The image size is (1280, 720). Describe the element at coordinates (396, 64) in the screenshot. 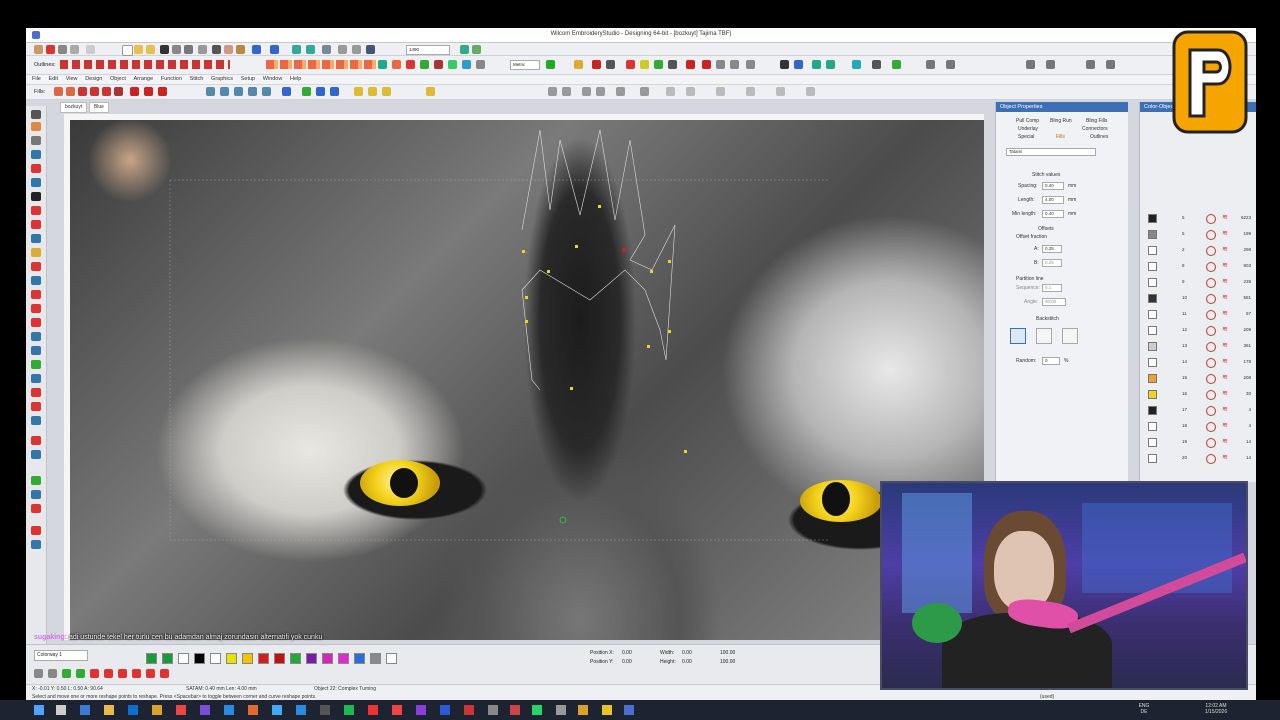

I see `tatami-icon` at that location.